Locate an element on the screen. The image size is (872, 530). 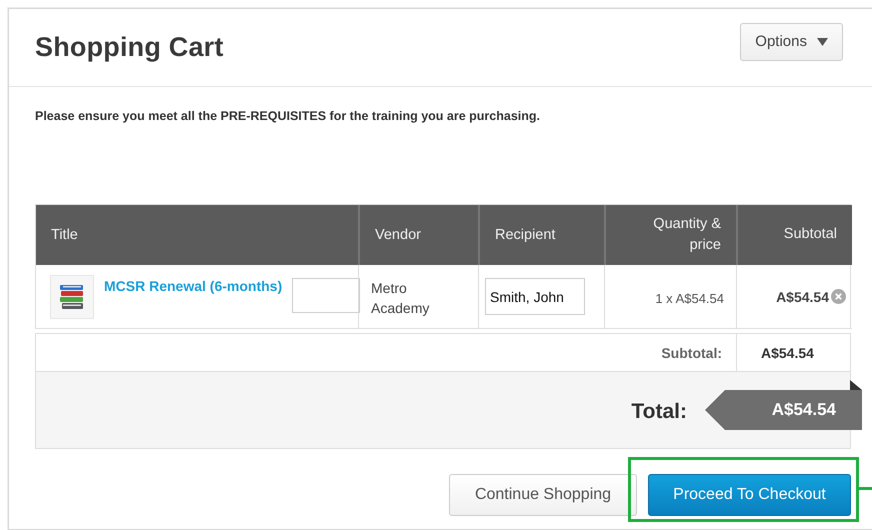
quantity-price: 1 x A$54.54 is located at coordinates (689, 298).